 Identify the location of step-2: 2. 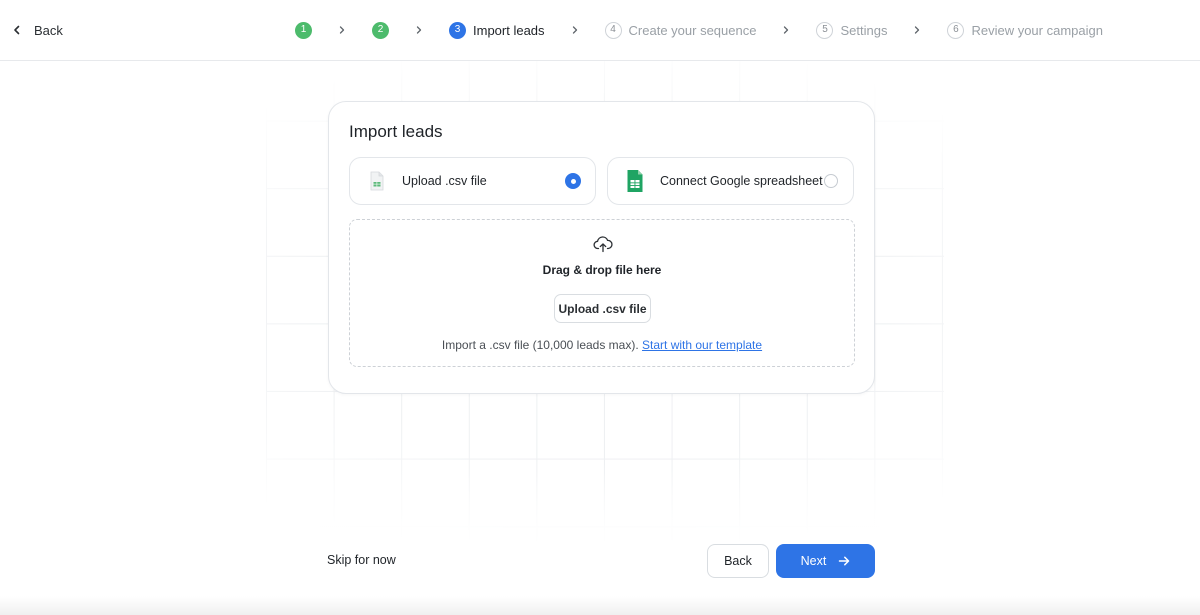
(380, 30).